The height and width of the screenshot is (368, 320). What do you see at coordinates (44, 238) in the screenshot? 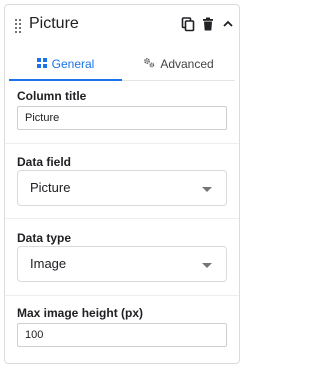
I see `data-type-label: Data type` at bounding box center [44, 238].